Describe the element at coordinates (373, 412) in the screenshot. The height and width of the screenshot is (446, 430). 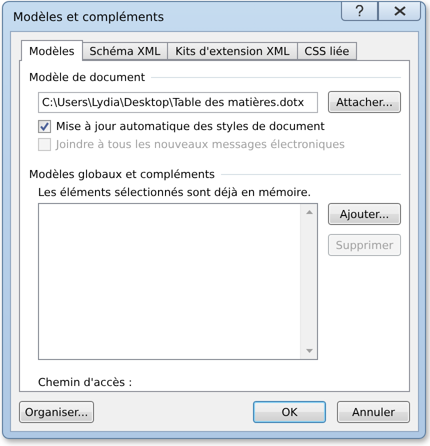
I see `dialog-button: Annuler` at that location.